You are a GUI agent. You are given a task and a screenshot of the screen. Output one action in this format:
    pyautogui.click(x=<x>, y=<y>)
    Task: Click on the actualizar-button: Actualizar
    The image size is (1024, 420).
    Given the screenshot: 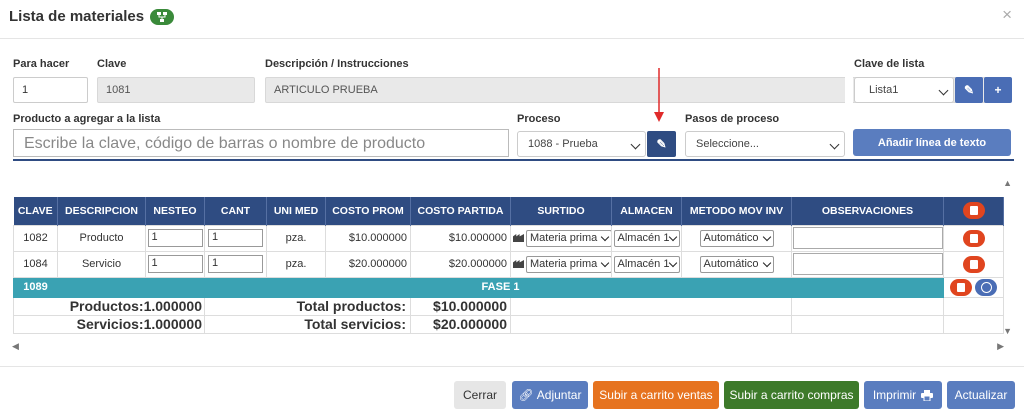 What is the action you would take?
    pyautogui.click(x=981, y=395)
    